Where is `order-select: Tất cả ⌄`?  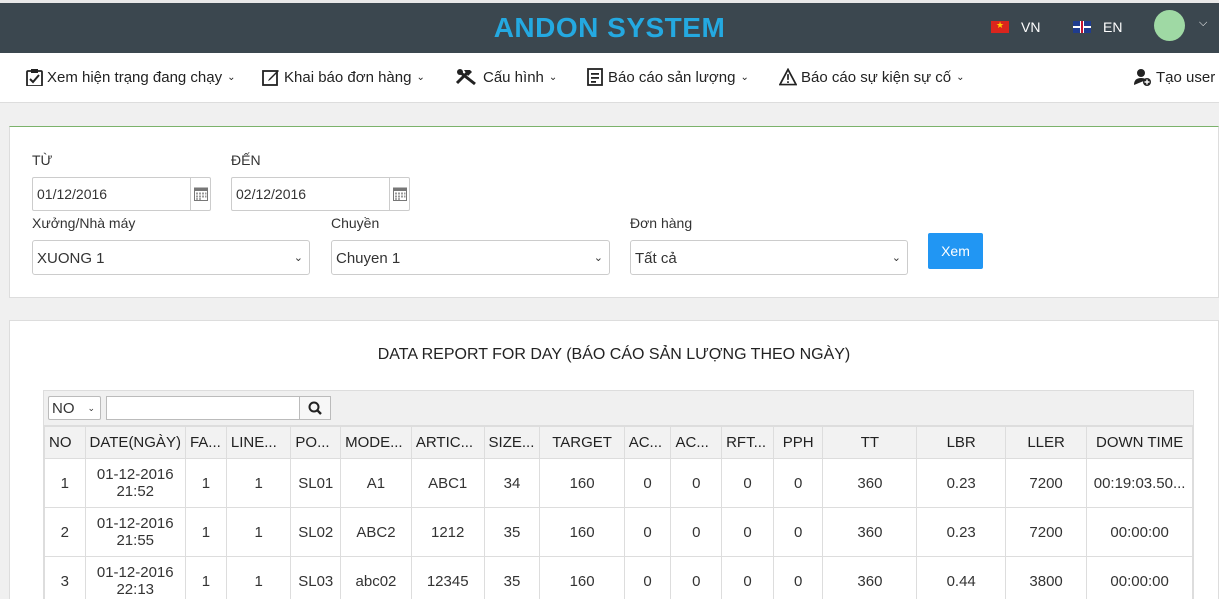
order-select: Tất cả ⌄ is located at coordinates (769, 257).